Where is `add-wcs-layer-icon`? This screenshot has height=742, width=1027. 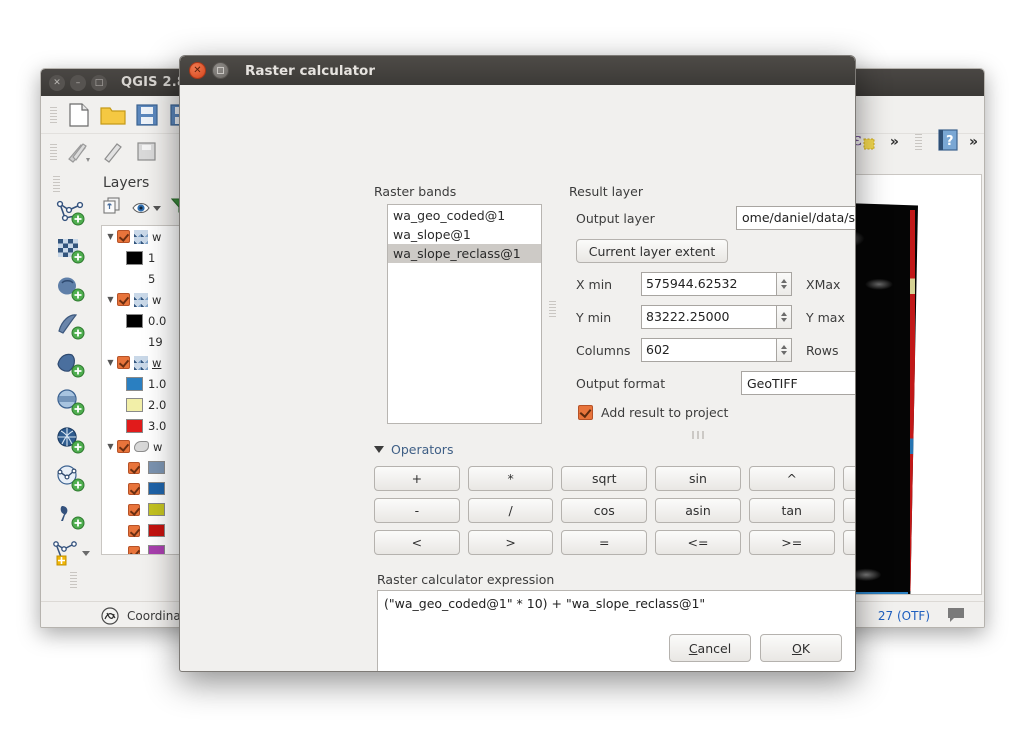 add-wcs-layer-icon is located at coordinates (71, 442).